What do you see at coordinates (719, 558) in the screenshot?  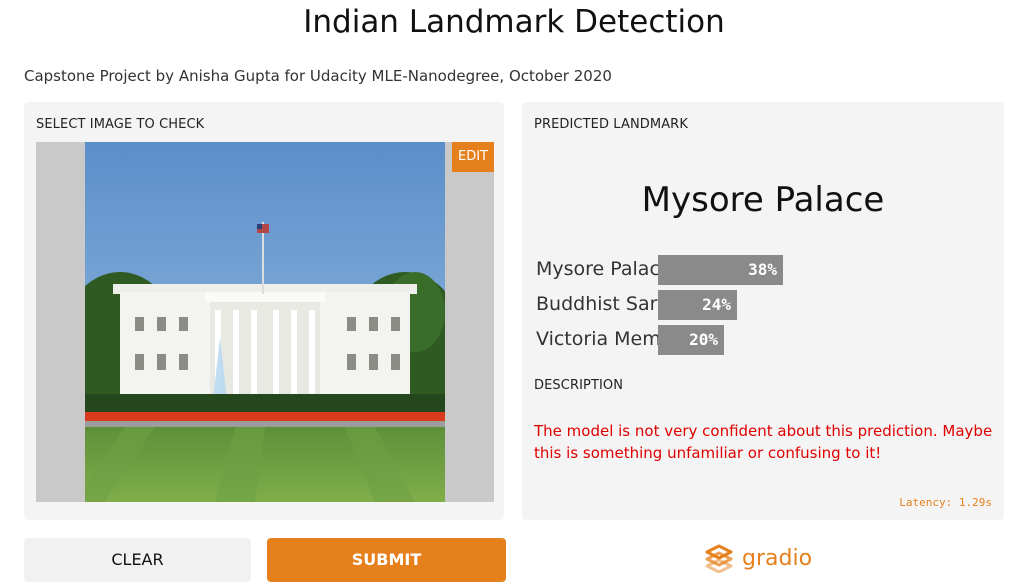 I see `gradio-logo-icon` at bounding box center [719, 558].